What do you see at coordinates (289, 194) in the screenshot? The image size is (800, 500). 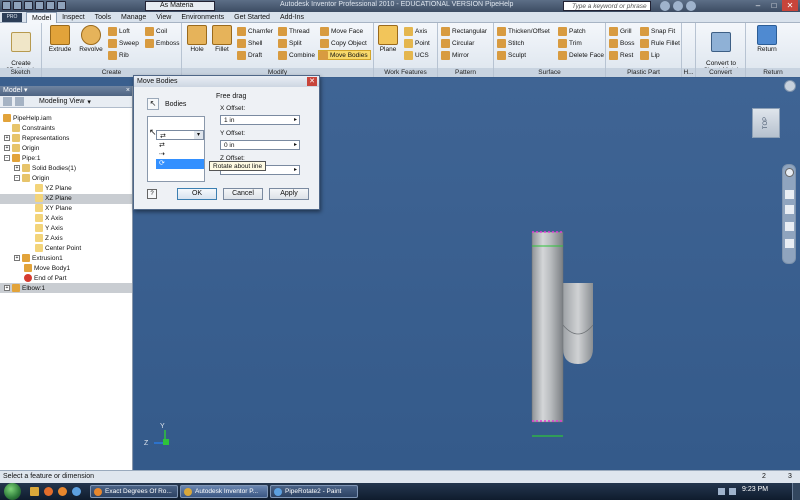 I see `apply-button: Apply` at bounding box center [289, 194].